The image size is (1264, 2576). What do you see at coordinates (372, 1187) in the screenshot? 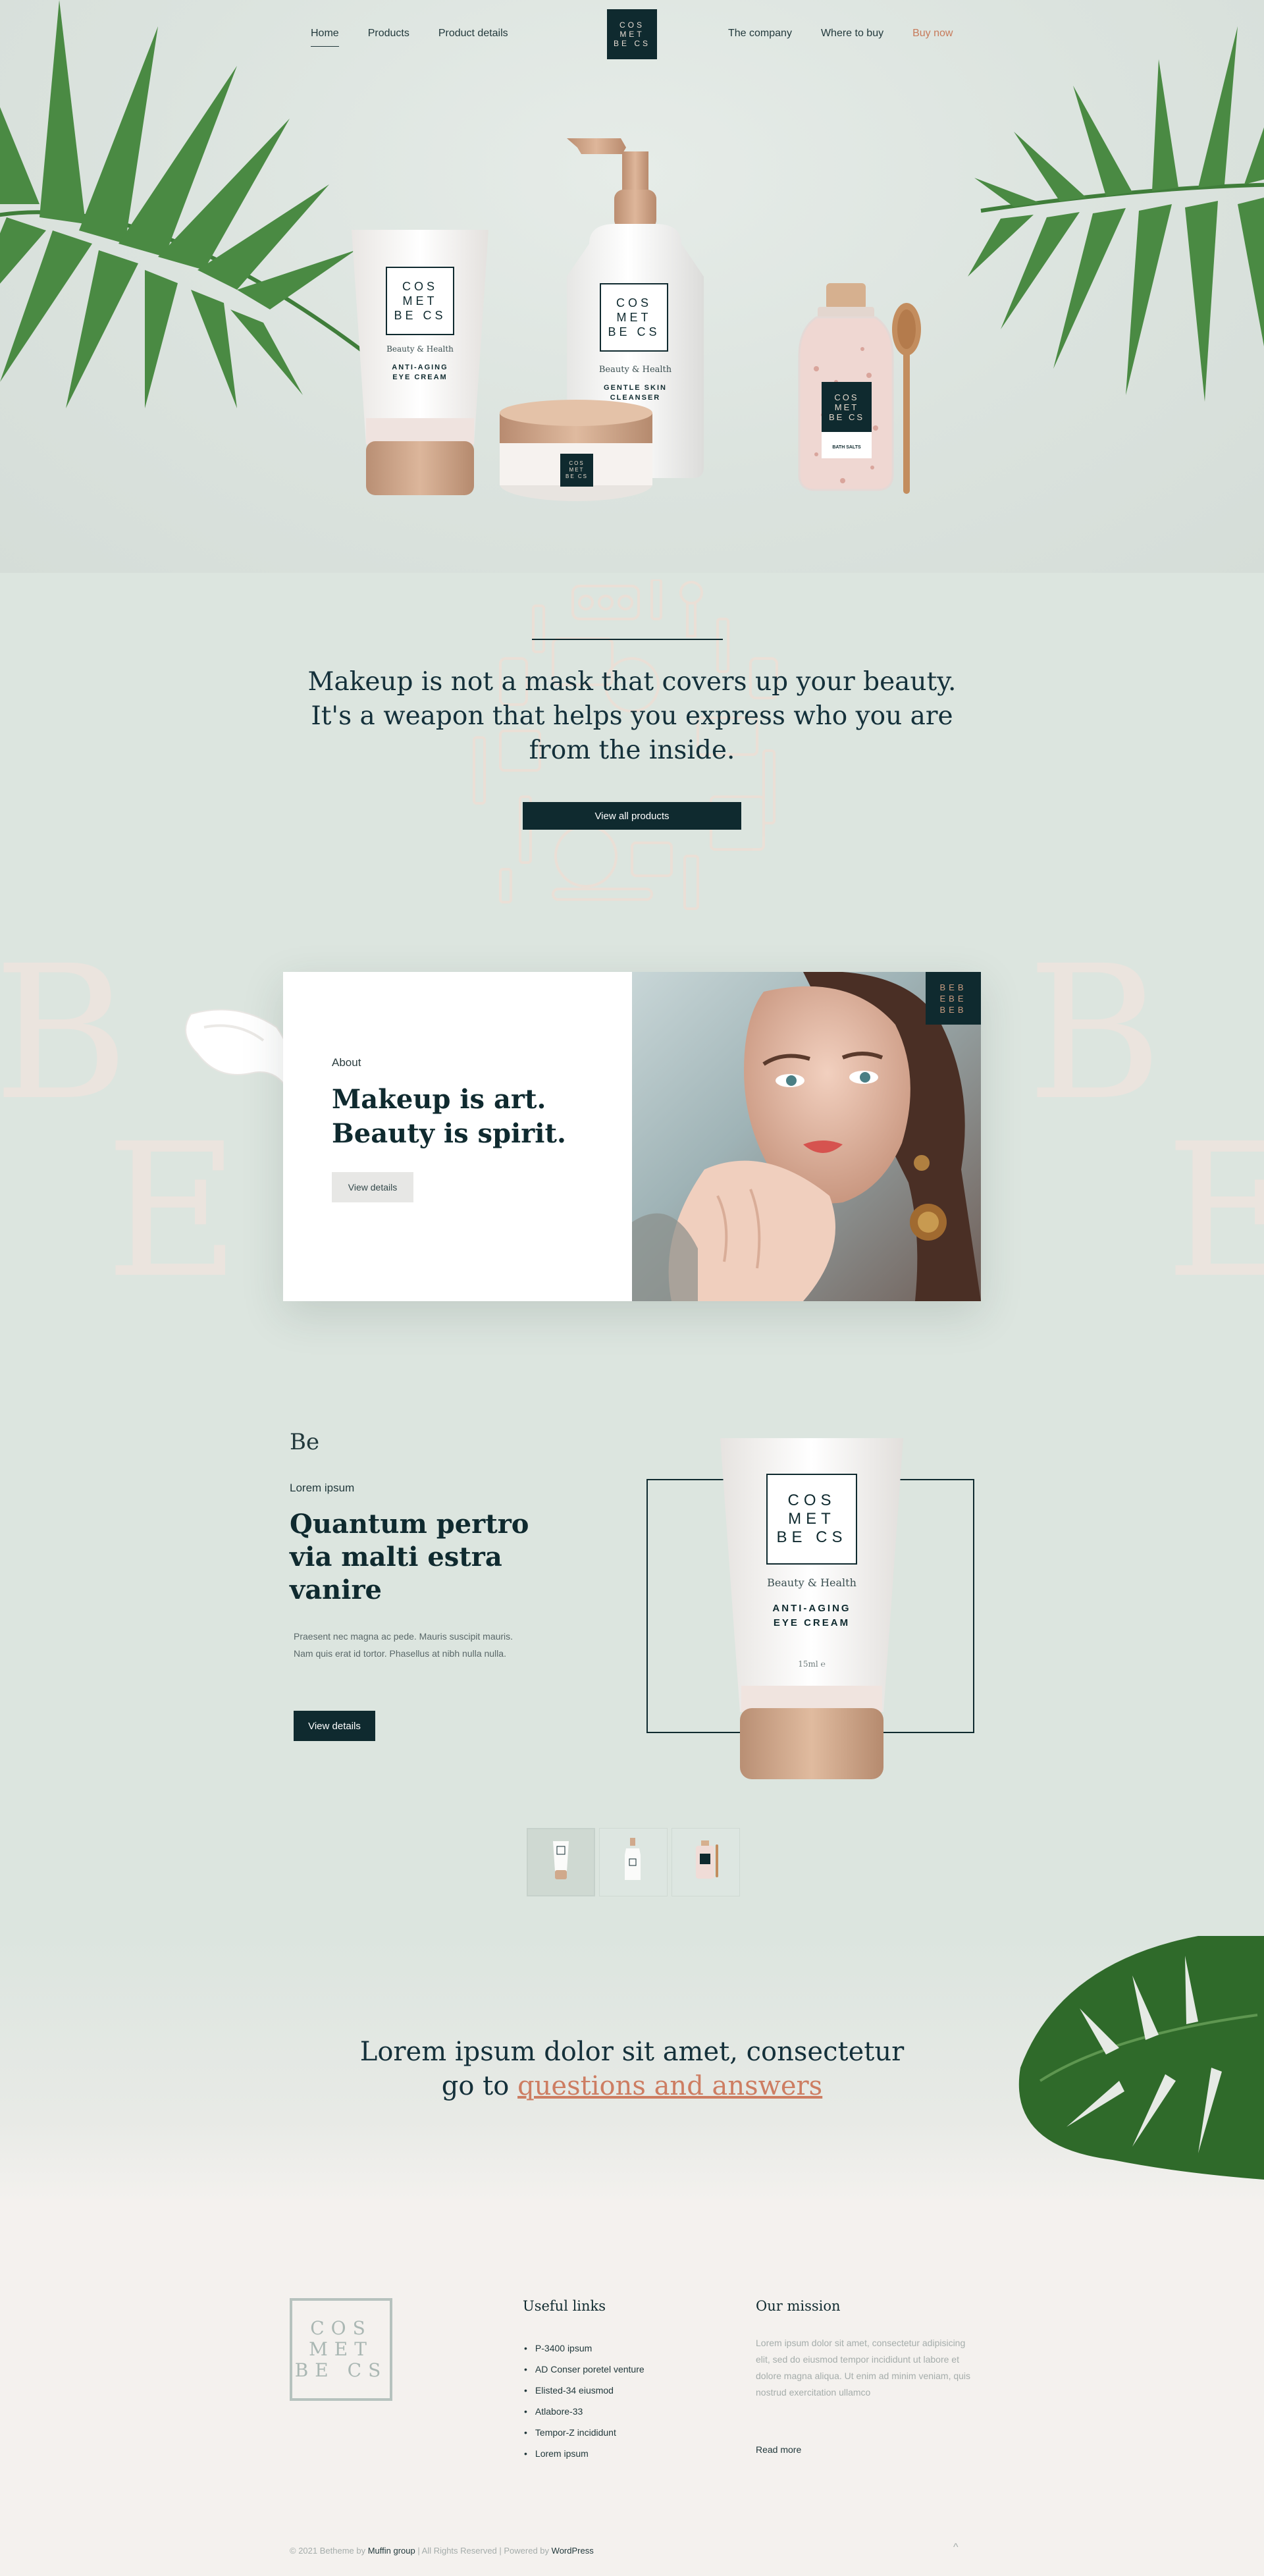
I see `about-view-details-button: View details` at bounding box center [372, 1187].